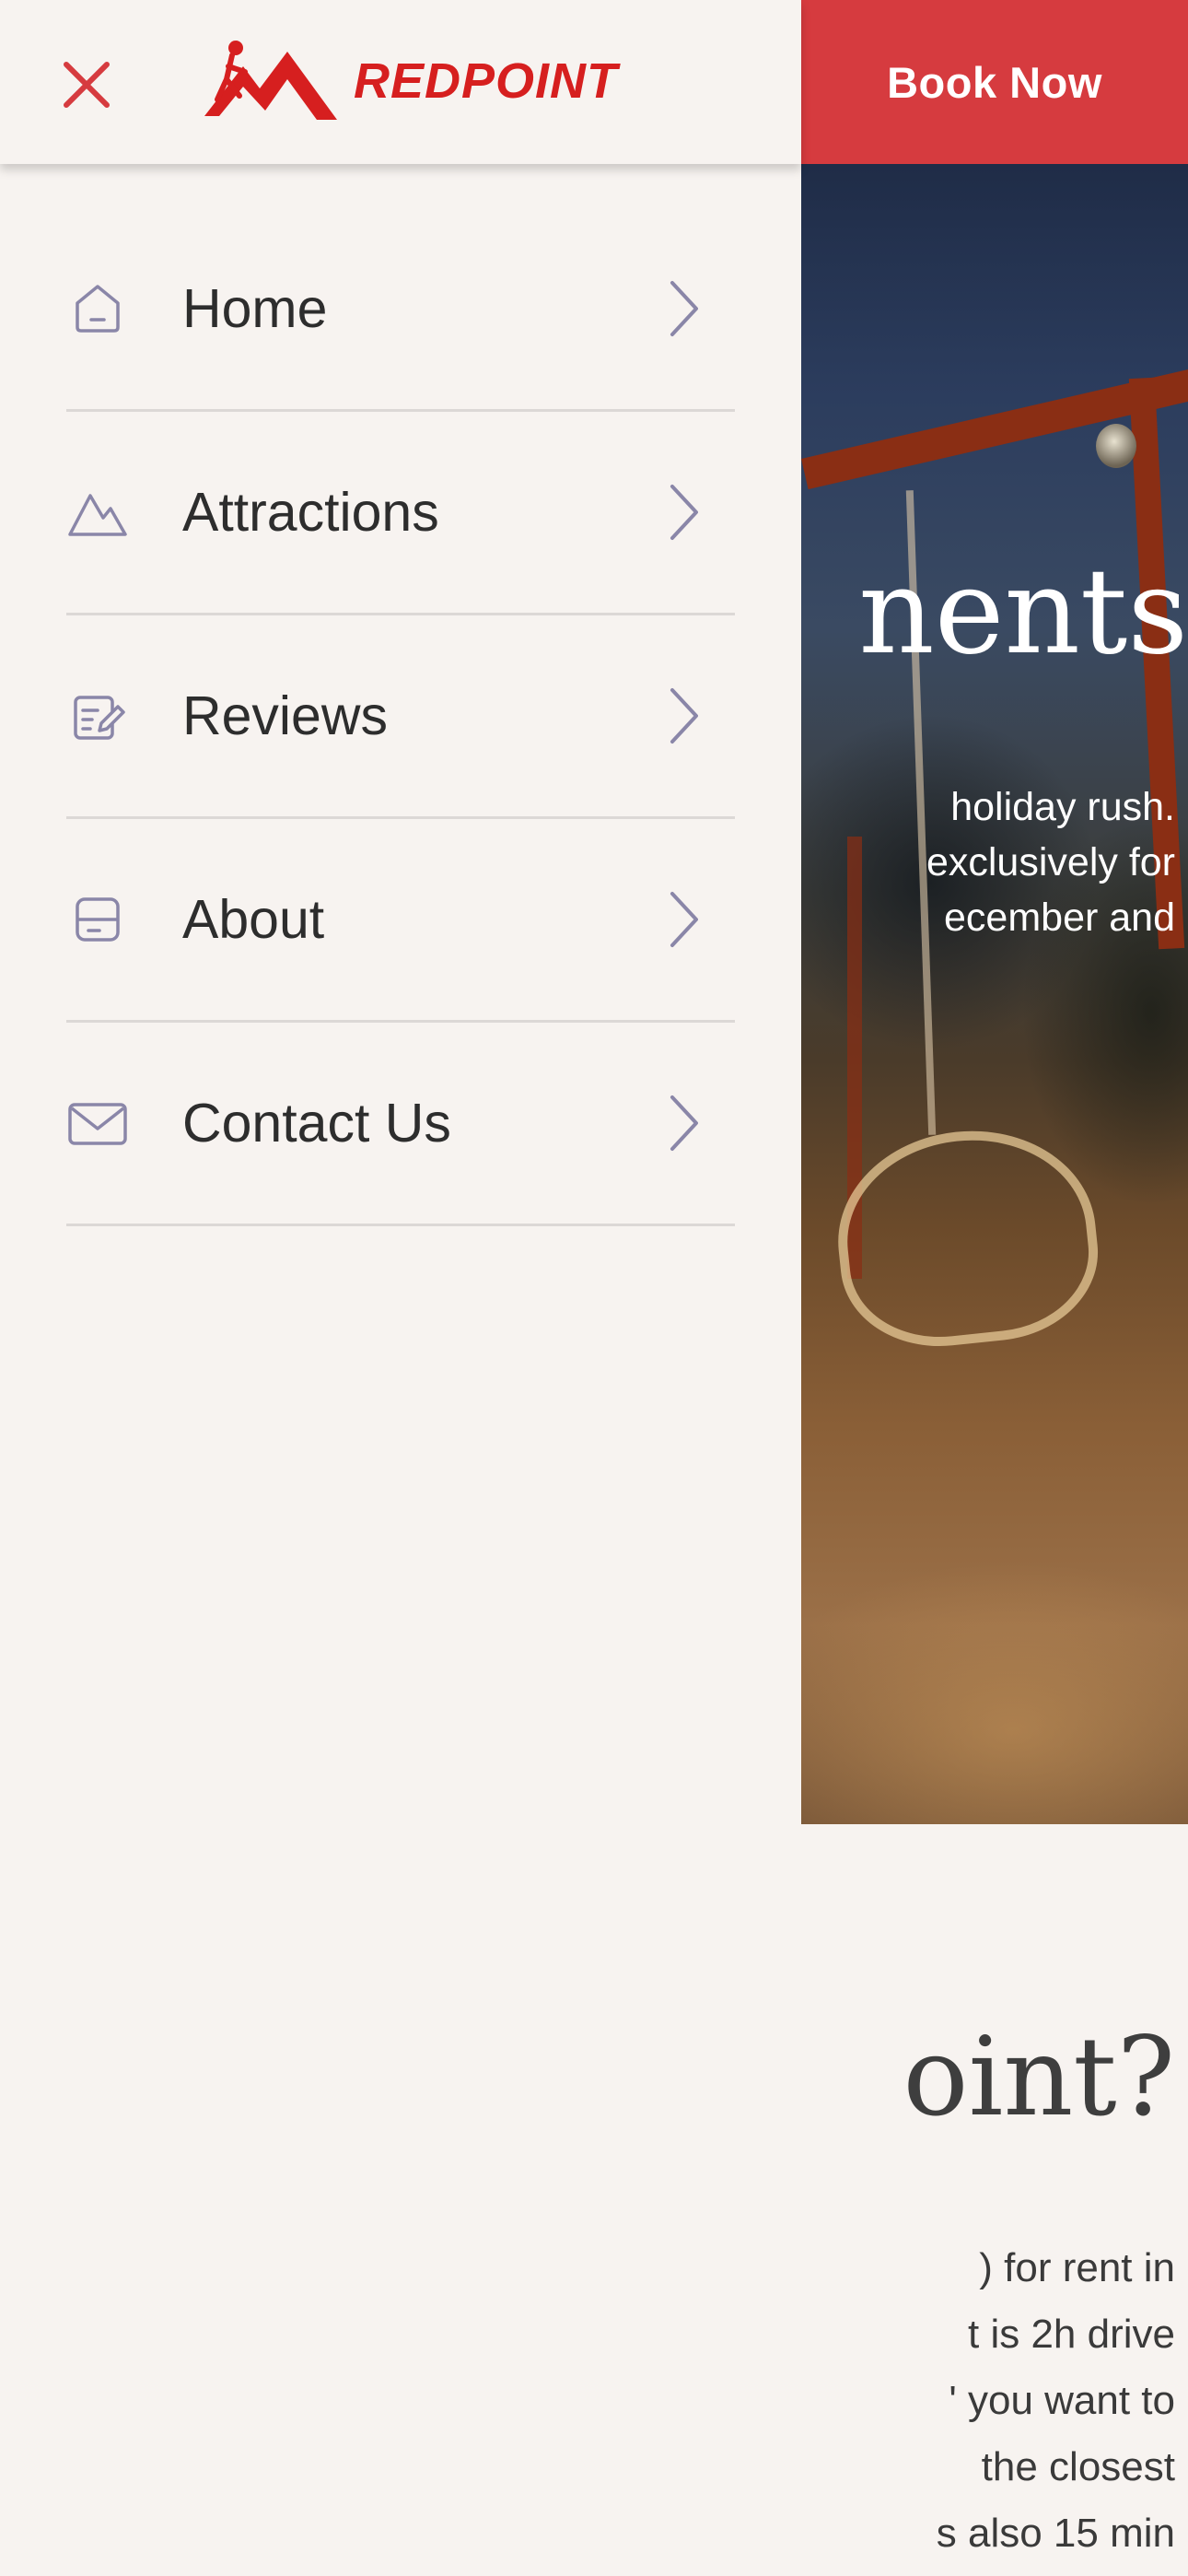 Image resolution: width=1188 pixels, height=2576 pixels. What do you see at coordinates (1116, 446) in the screenshot?
I see `lantern` at bounding box center [1116, 446].